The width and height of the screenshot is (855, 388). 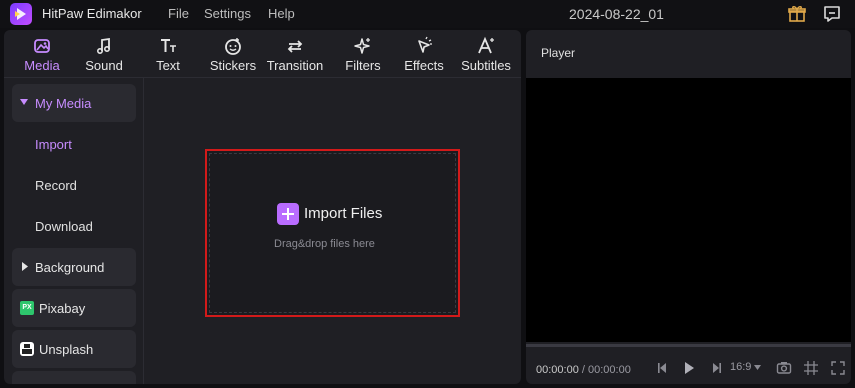 What do you see at coordinates (784, 368) in the screenshot?
I see `snapshot-camera-icon` at bounding box center [784, 368].